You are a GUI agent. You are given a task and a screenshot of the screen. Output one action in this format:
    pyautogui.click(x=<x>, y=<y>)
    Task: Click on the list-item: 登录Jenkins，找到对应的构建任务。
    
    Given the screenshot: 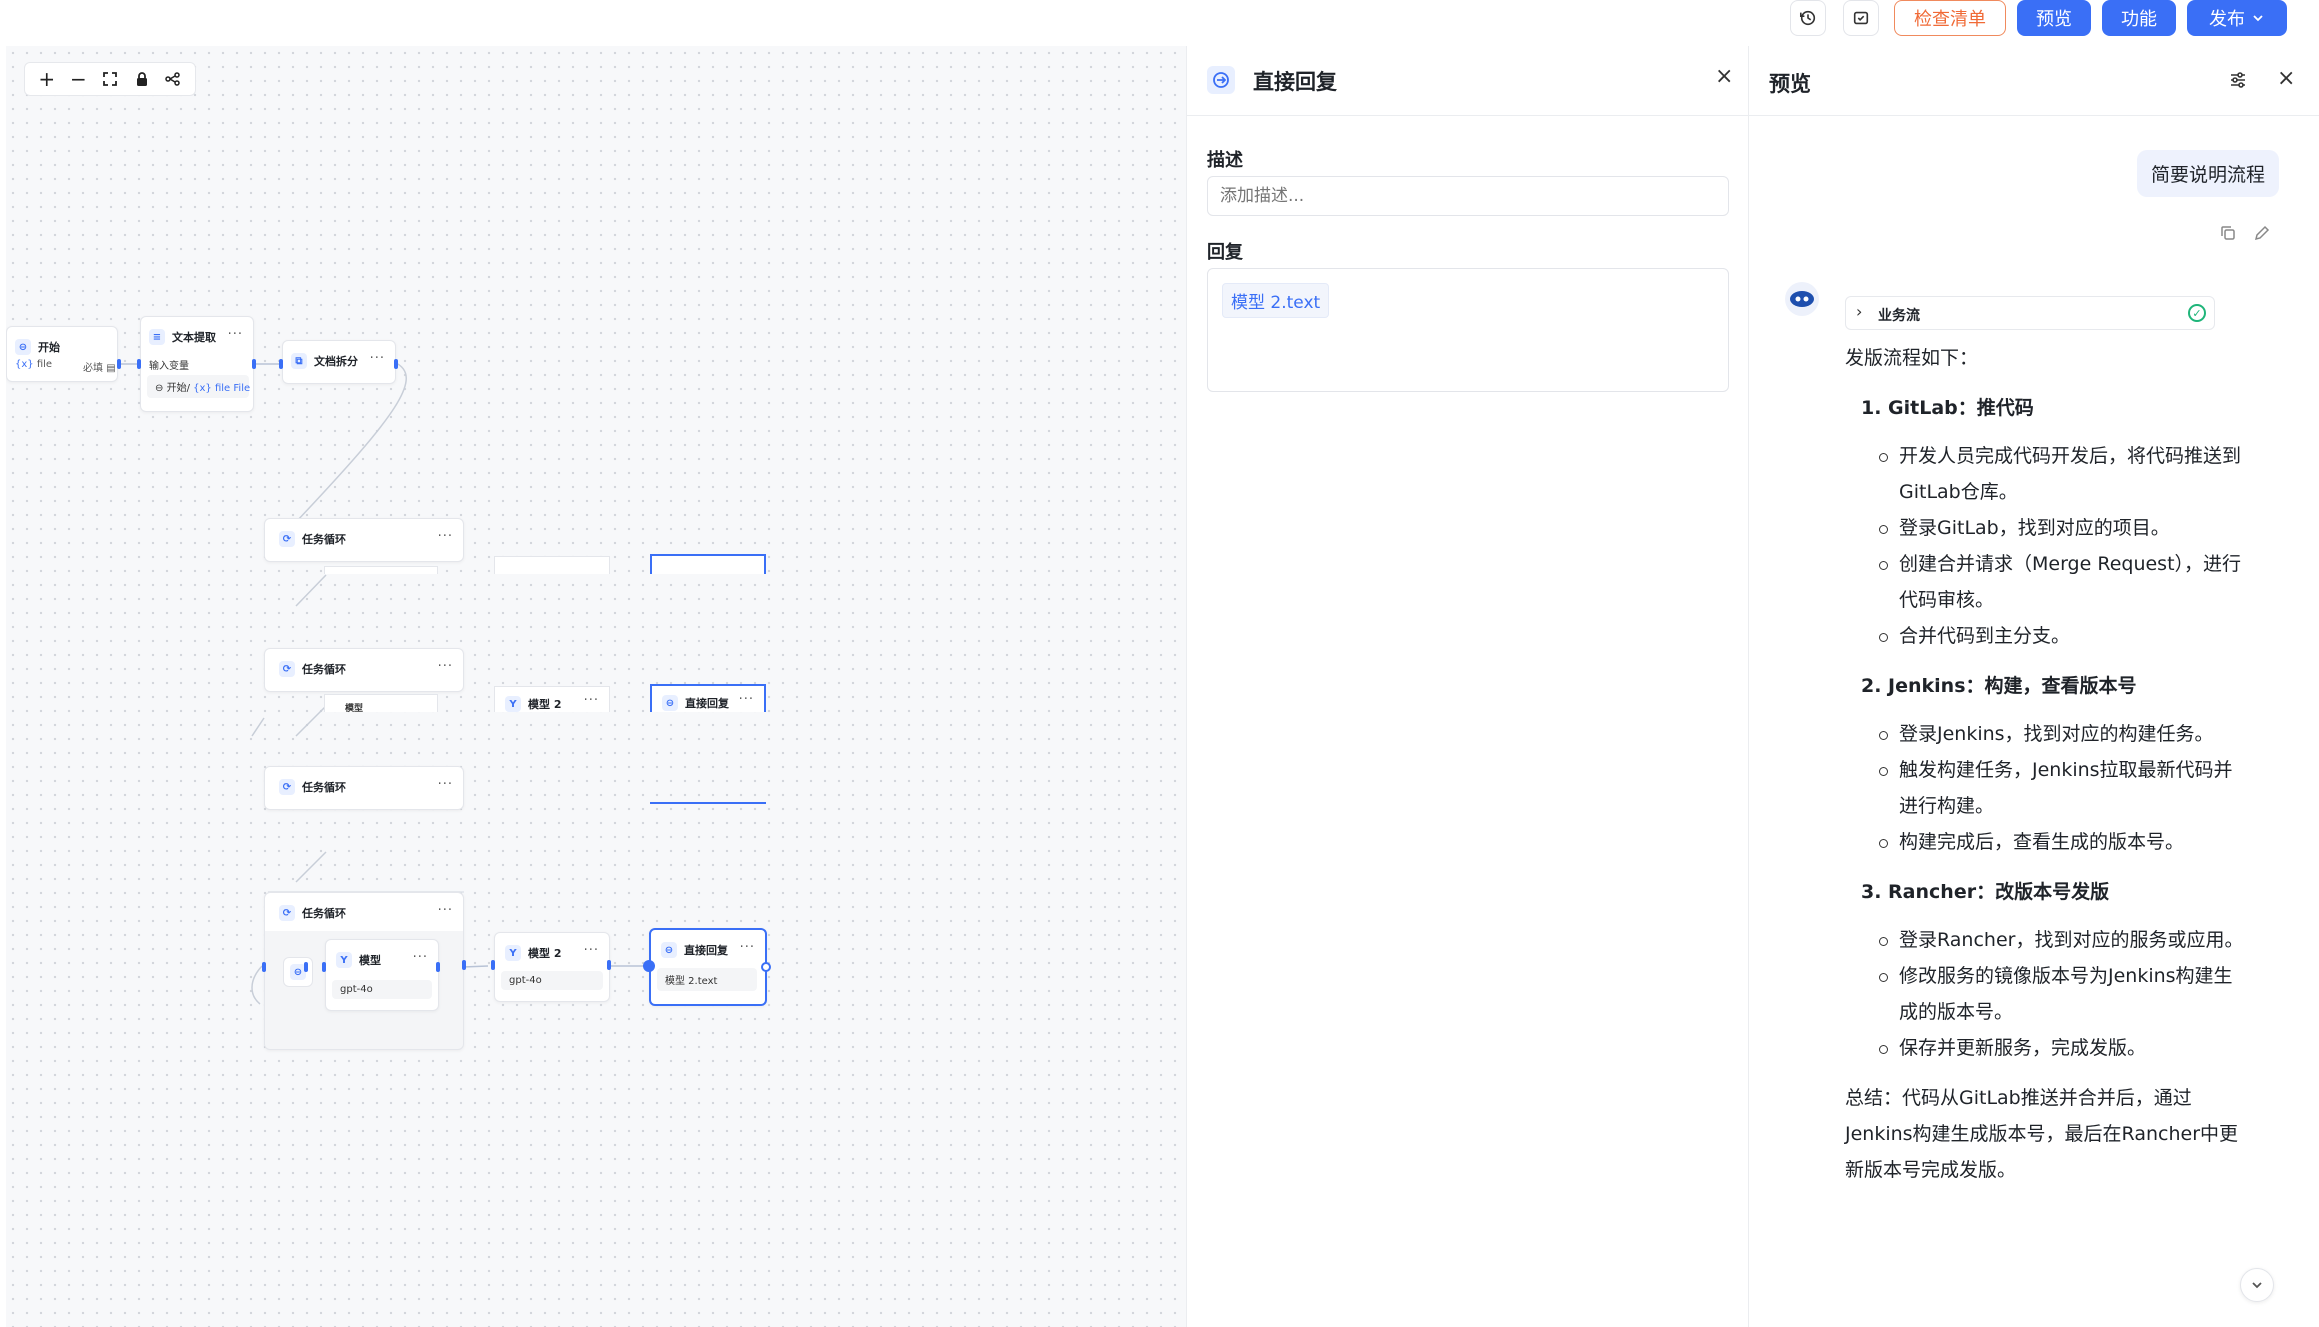 What is the action you would take?
    pyautogui.click(x=2064, y=734)
    